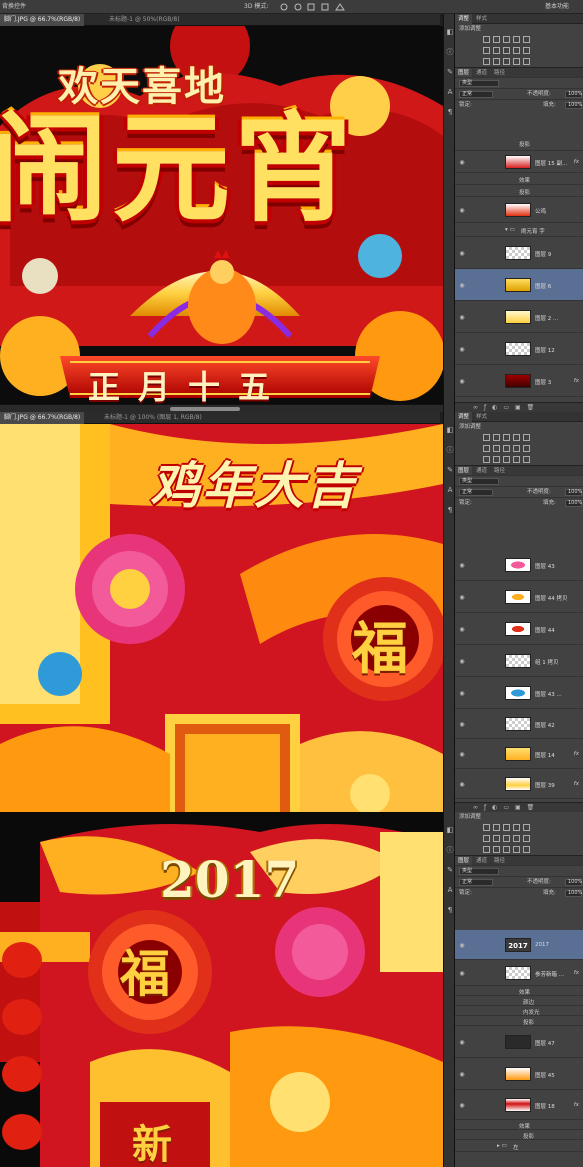 The width and height of the screenshot is (583, 1167). Describe the element at coordinates (519, 973) in the screenshot. I see `layer-row: ◉ 参芳新箱 ... fx` at that location.